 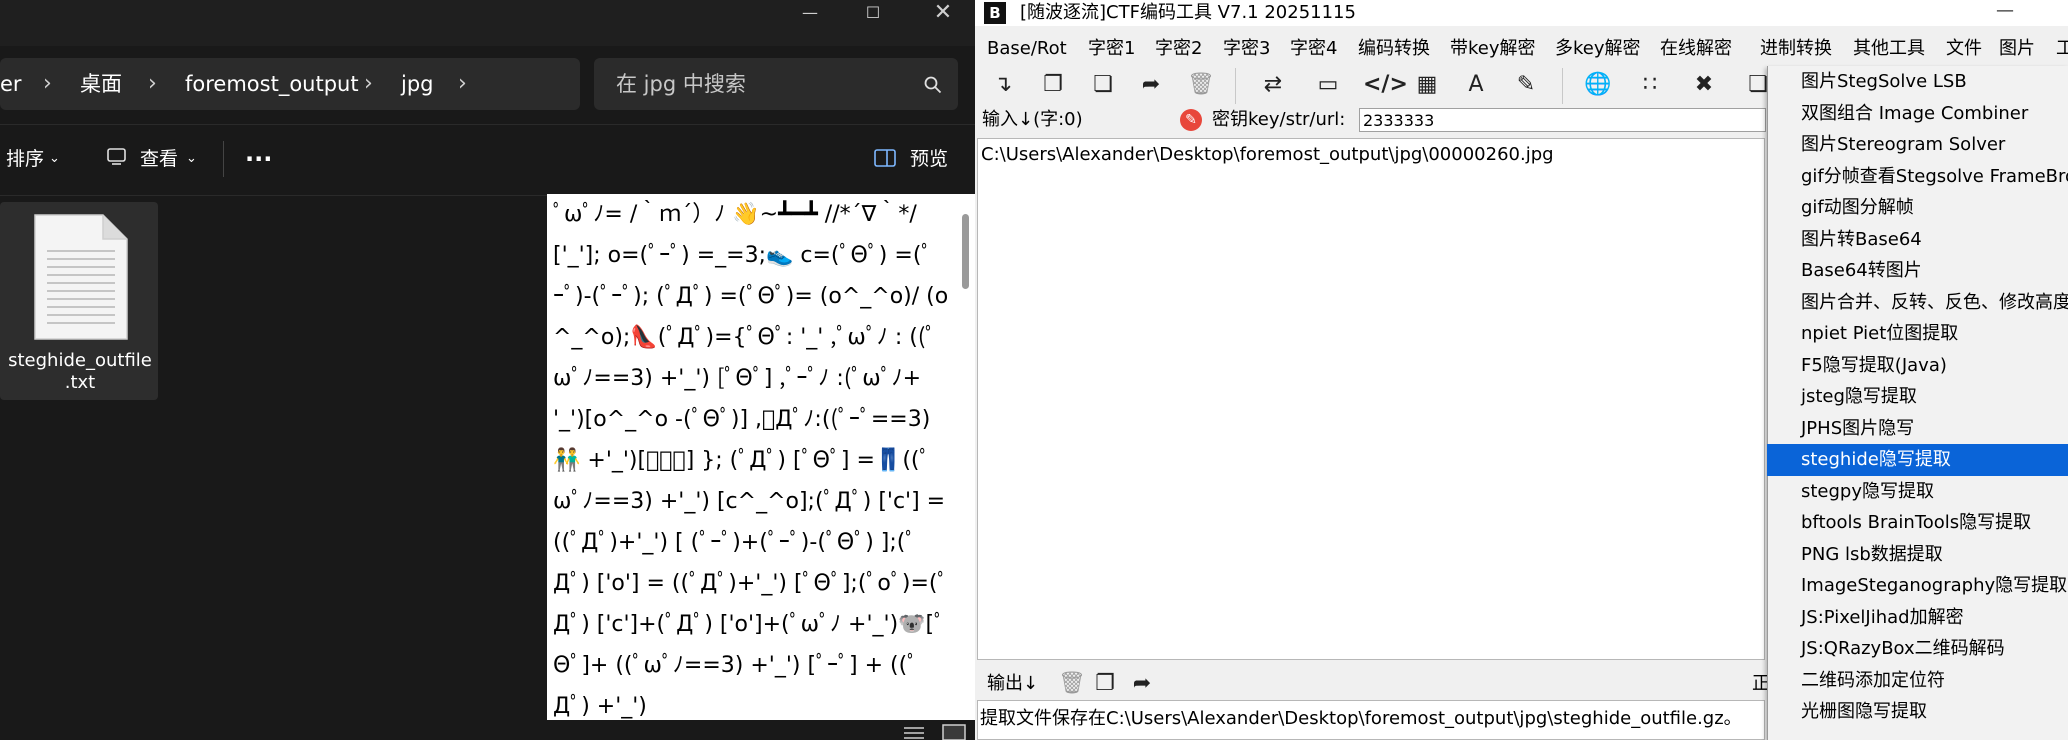 I want to click on globe-icon: 🌐, so click(x=1598, y=85).